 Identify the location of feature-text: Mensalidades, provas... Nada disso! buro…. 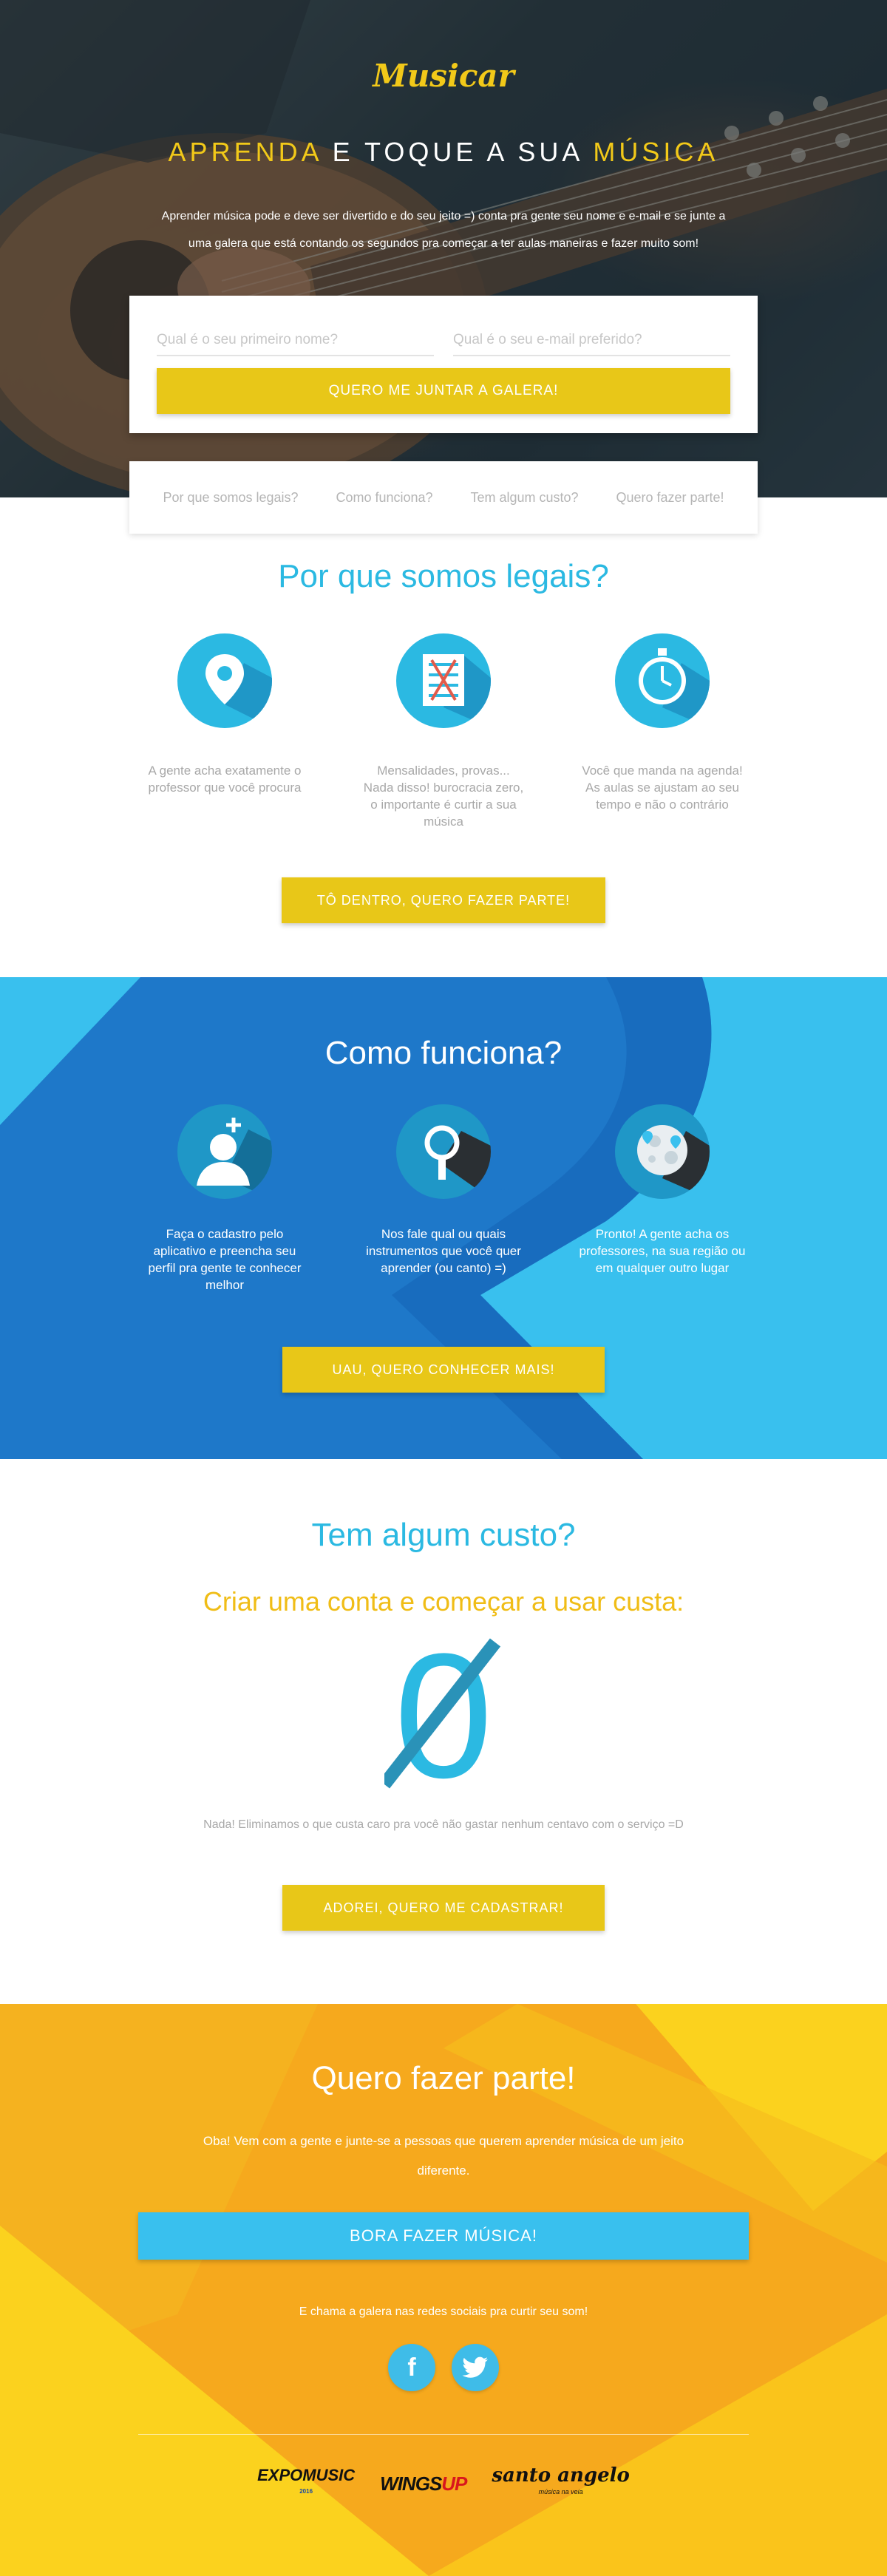
(443, 796).